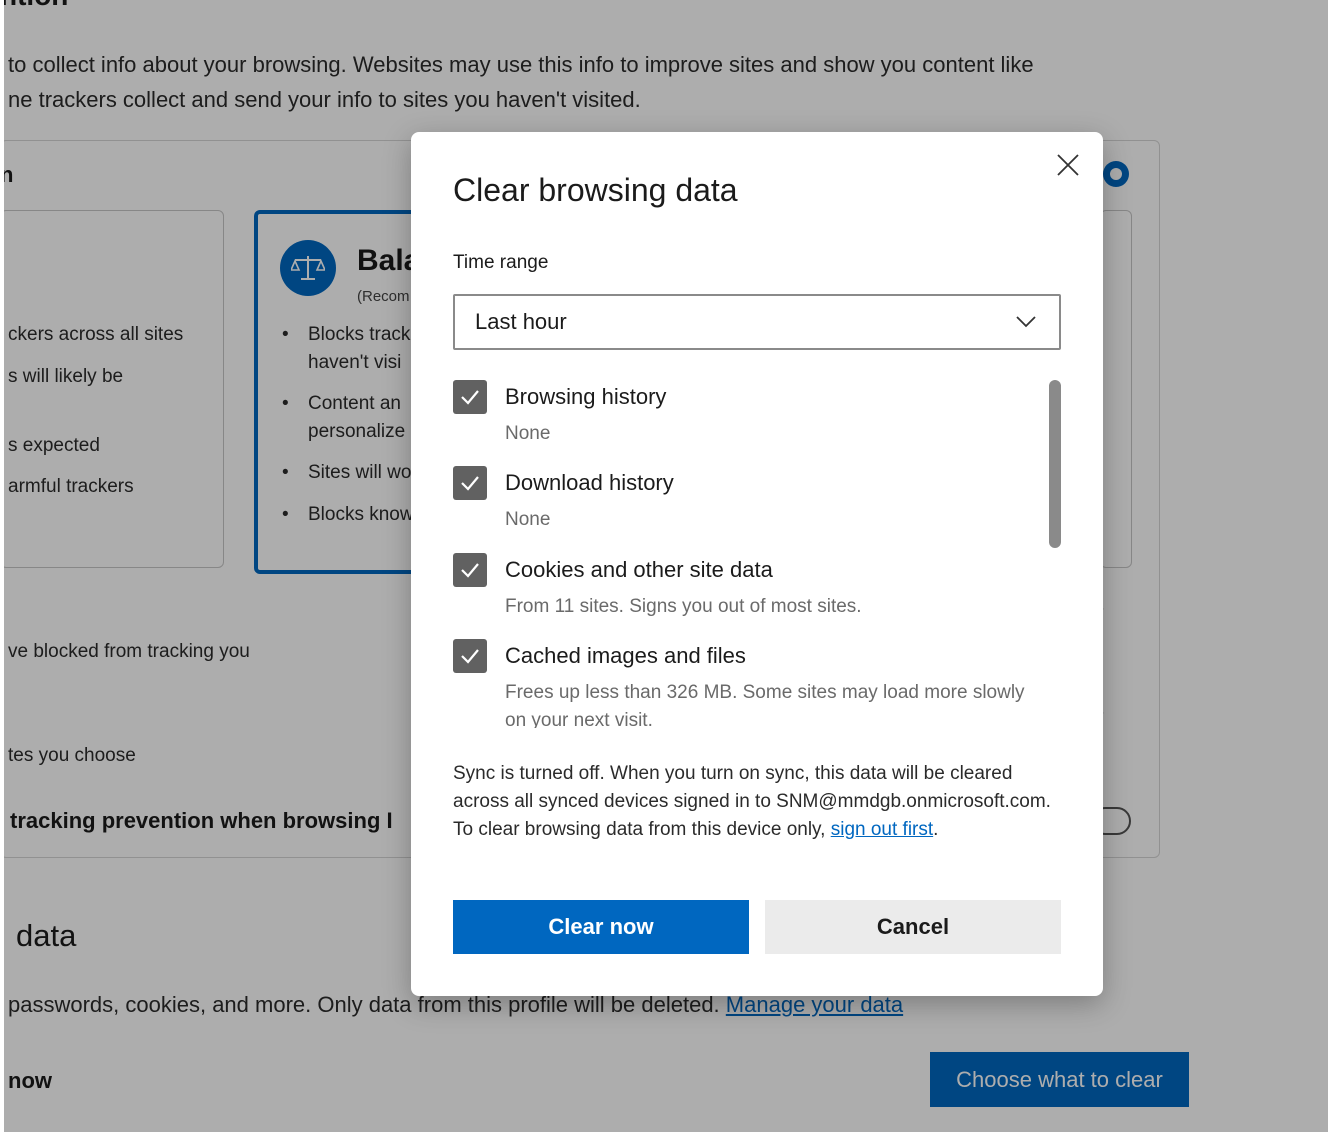 Image resolution: width=1328 pixels, height=1132 pixels. I want to click on item-title: Cookies and other site data, so click(639, 569).